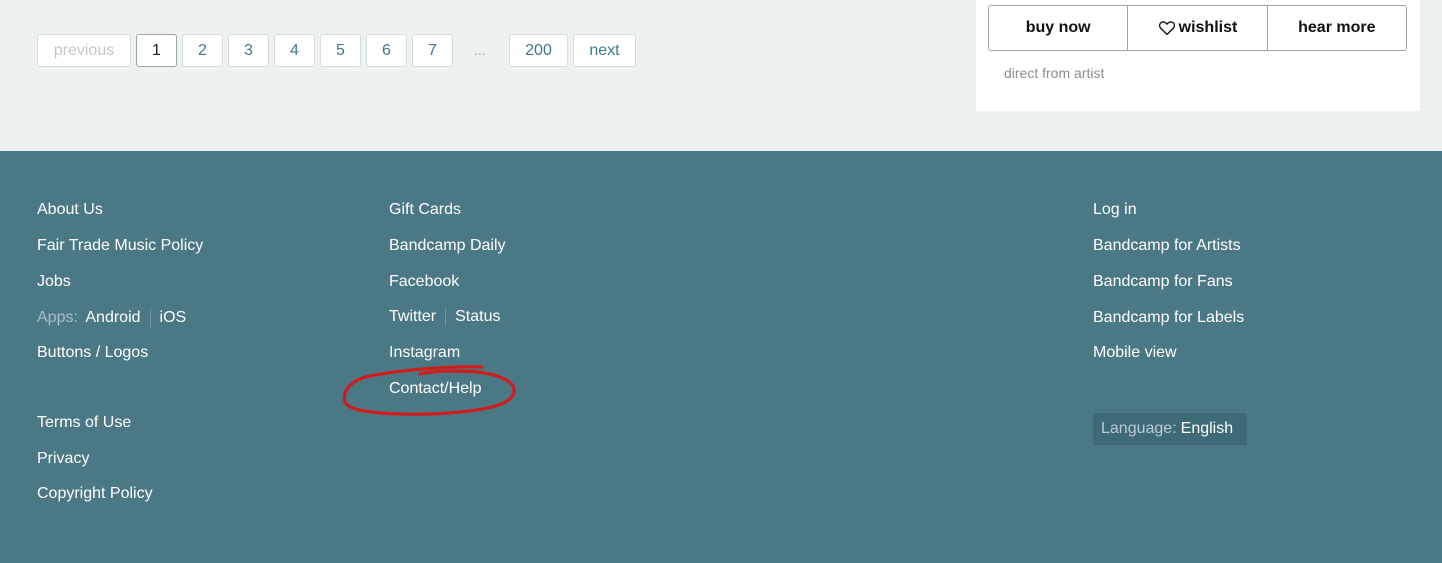  What do you see at coordinates (202, 50) in the screenshot?
I see `page-2-button: 2` at bounding box center [202, 50].